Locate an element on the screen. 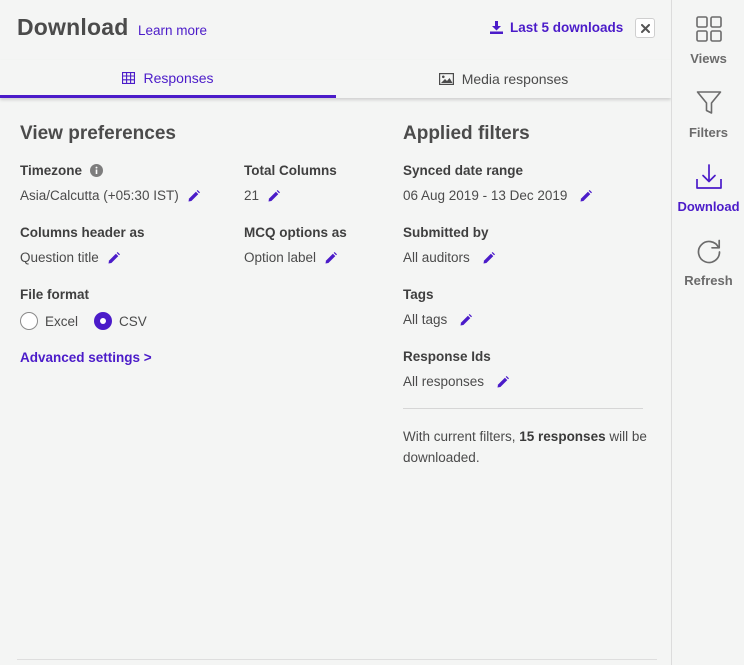  date-range-label: Synced date range is located at coordinates (463, 170).